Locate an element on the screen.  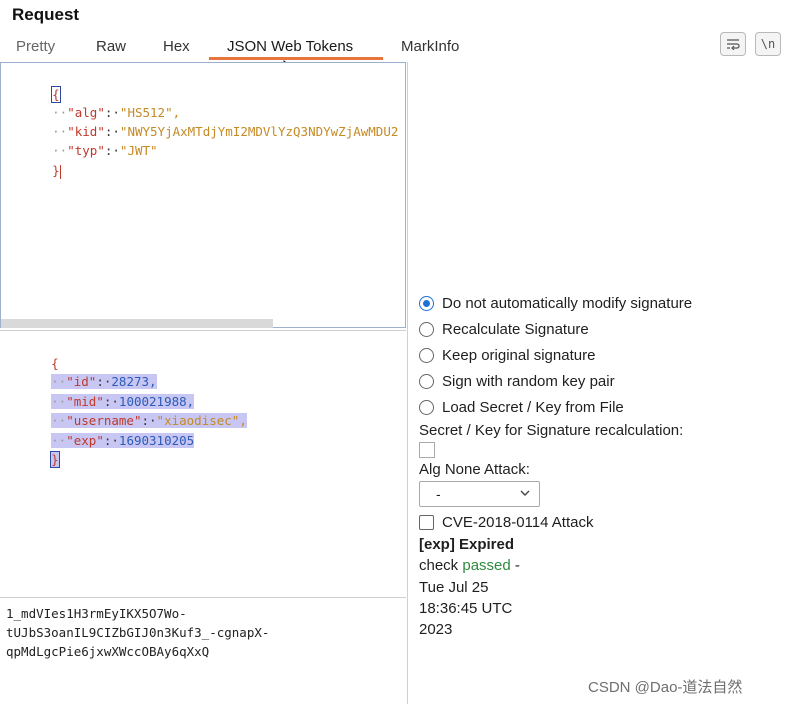
passed-status: passed is located at coordinates (486, 565).